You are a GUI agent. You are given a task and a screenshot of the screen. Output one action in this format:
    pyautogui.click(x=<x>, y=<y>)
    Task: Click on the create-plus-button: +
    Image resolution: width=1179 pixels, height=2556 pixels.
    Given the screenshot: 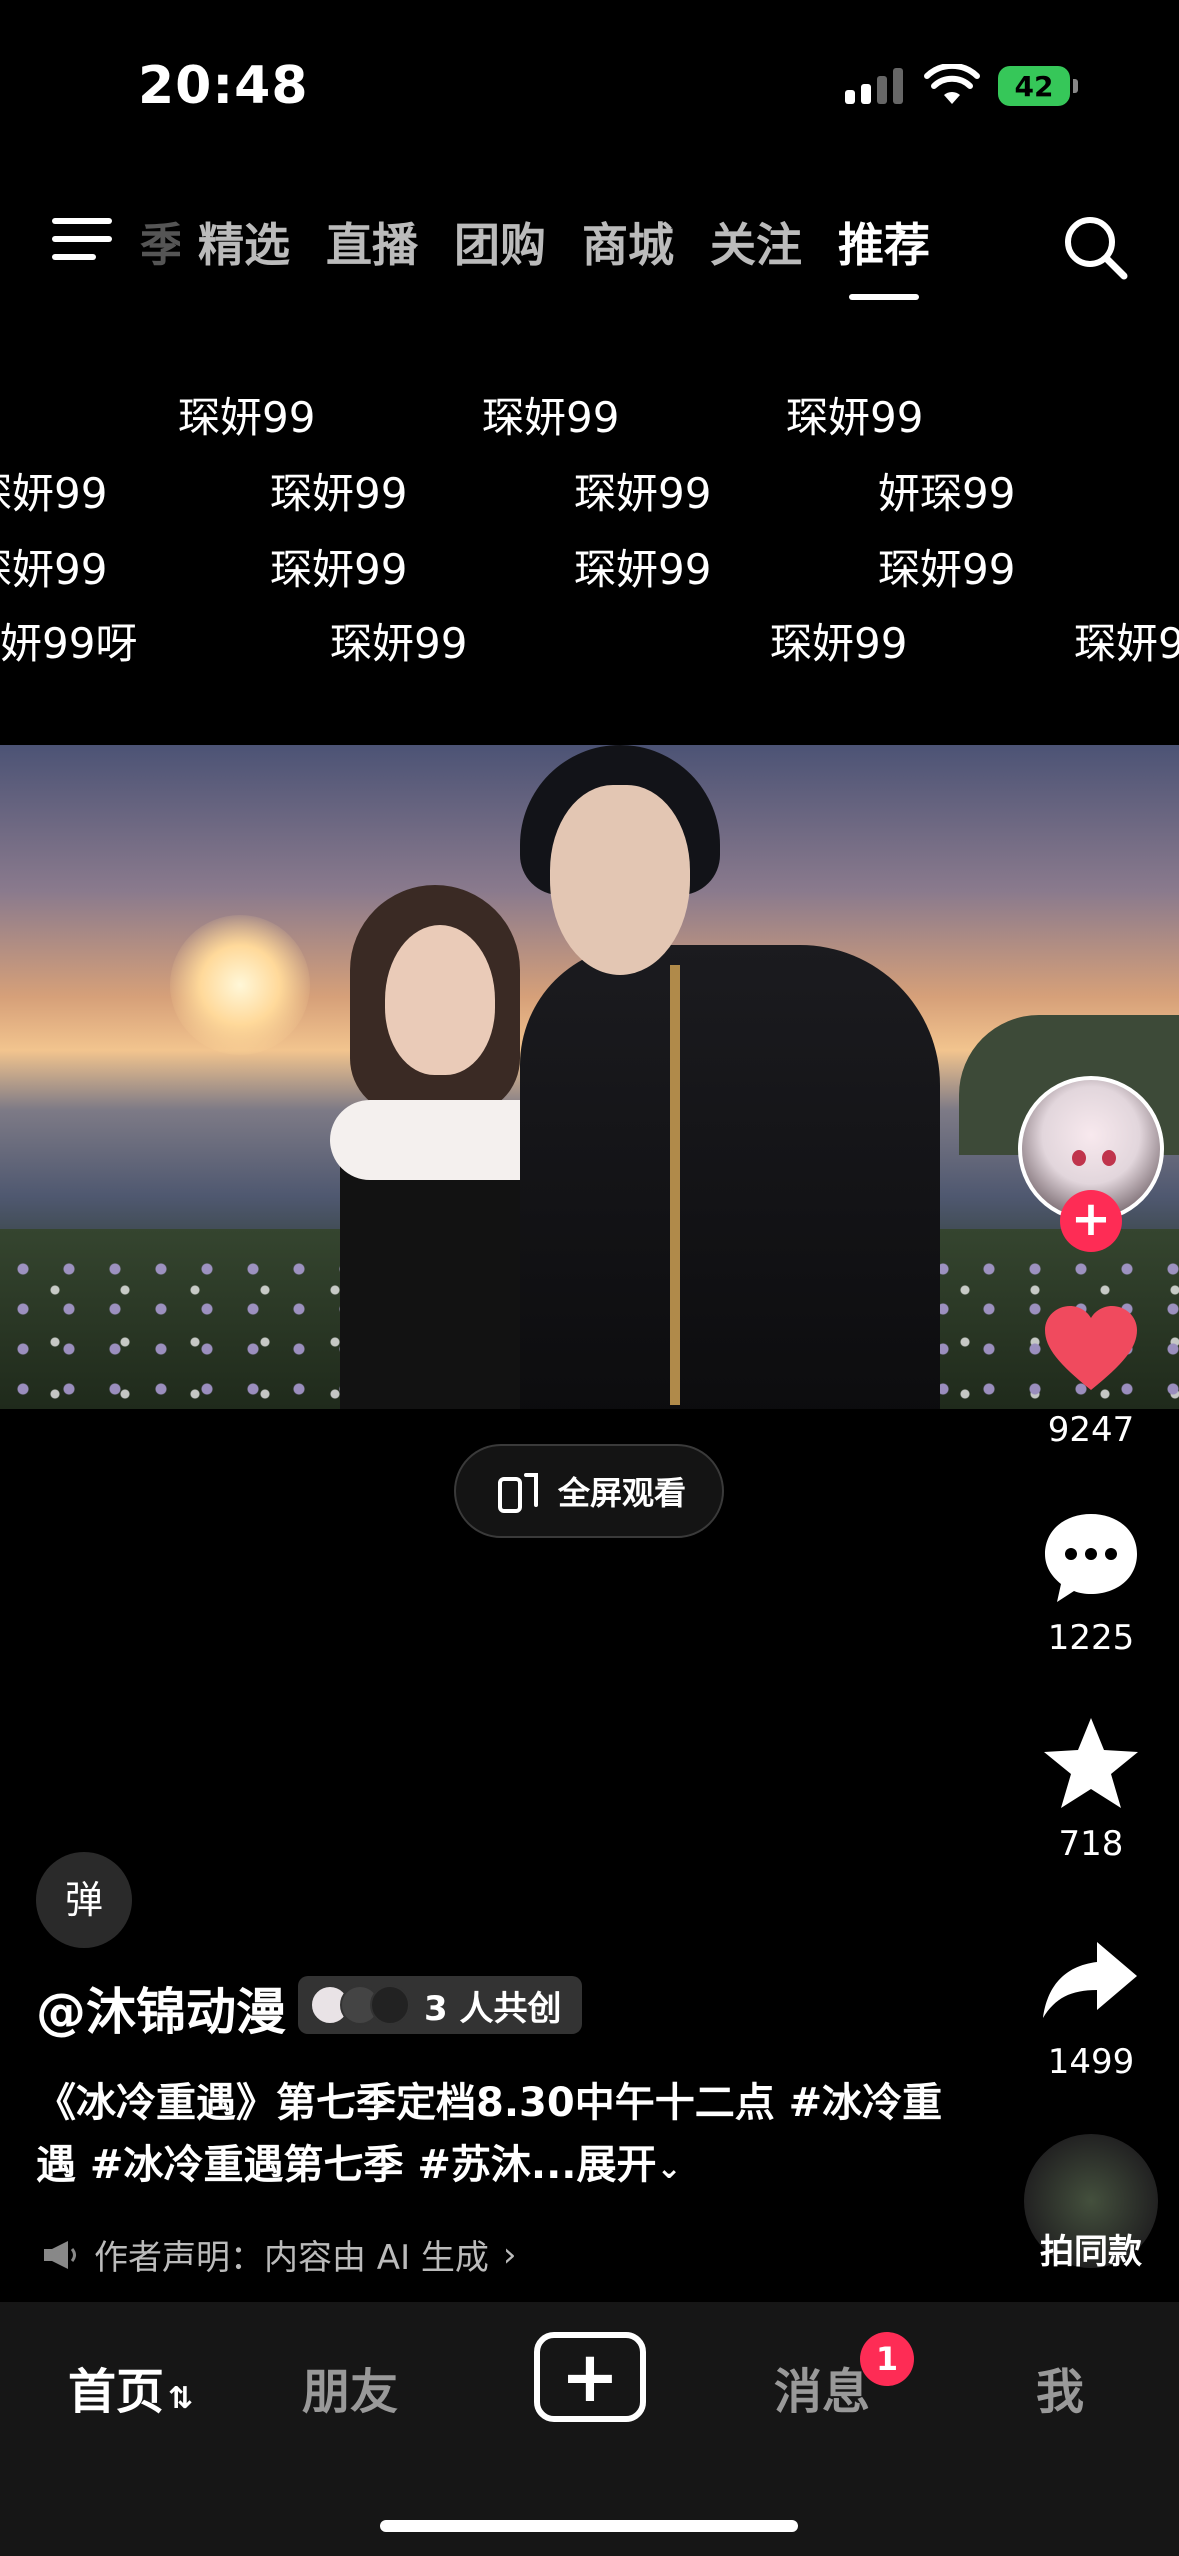 What is the action you would take?
    pyautogui.click(x=590, y=2377)
    